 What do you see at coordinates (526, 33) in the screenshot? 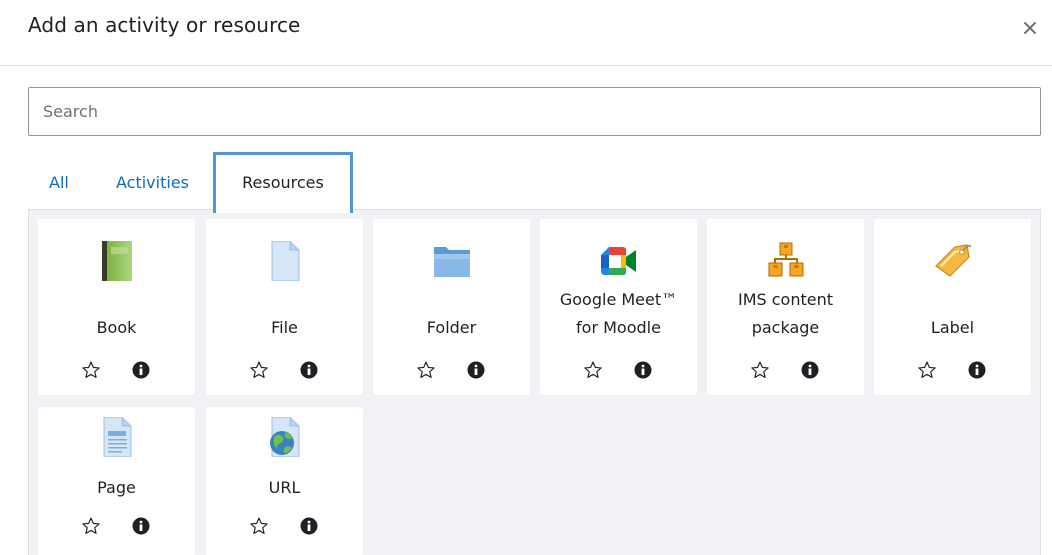
I see `modal-header: Add an activity or resource` at bounding box center [526, 33].